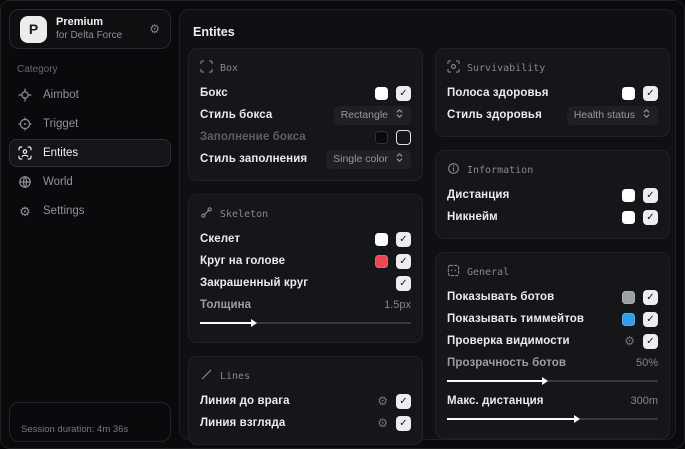  I want to click on setting-row: Никнейм, so click(552, 217).